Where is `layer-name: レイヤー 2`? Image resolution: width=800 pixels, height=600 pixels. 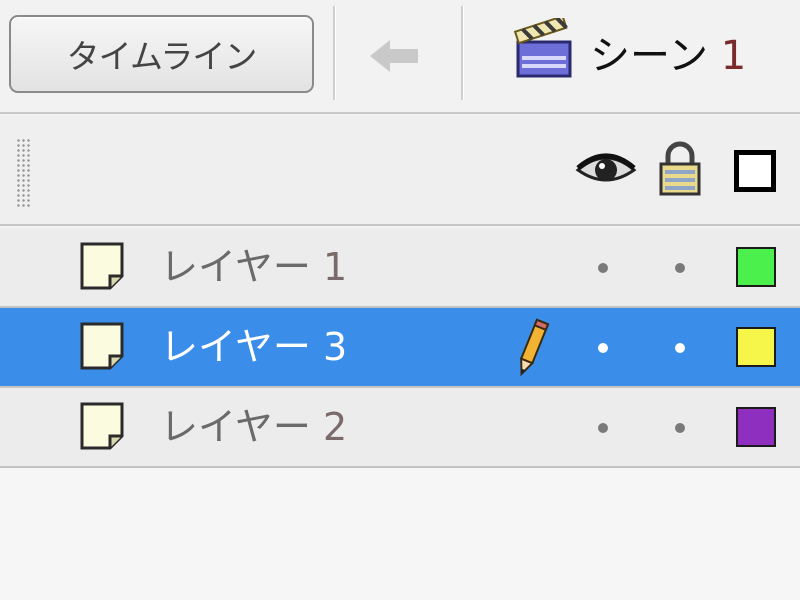
layer-name: レイヤー 2 is located at coordinates (253, 427).